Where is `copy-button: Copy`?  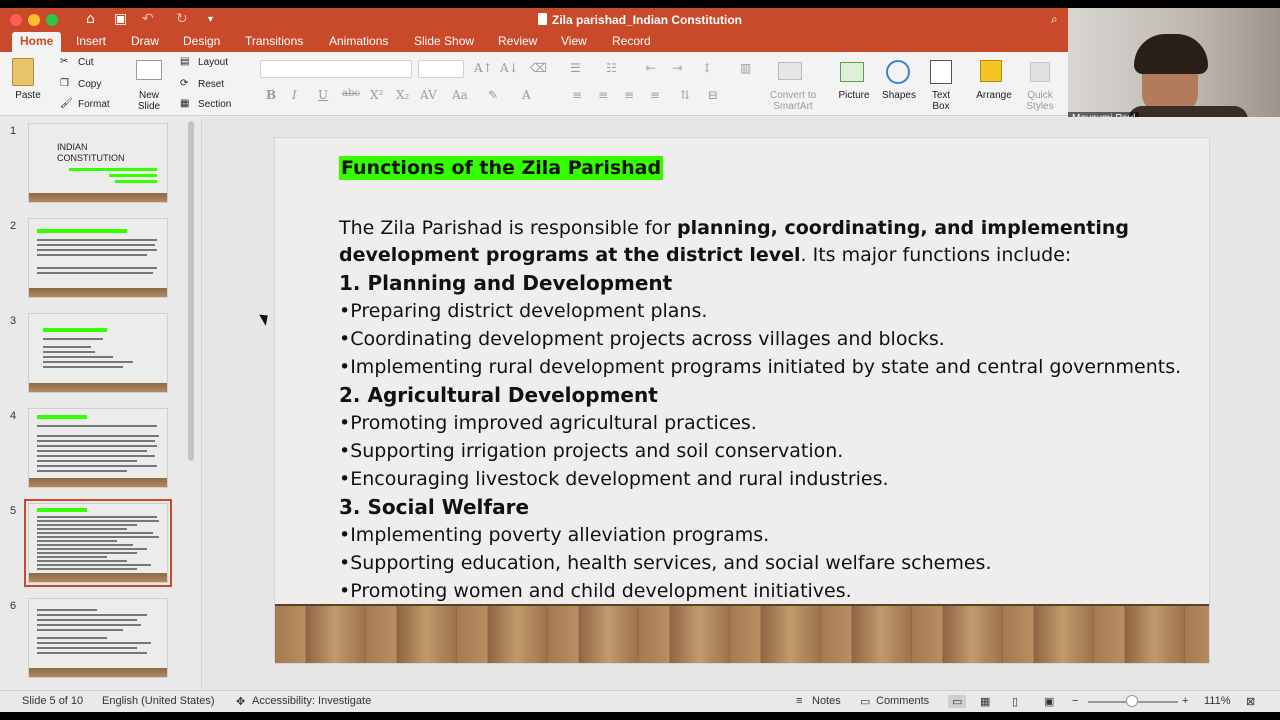
copy-button: Copy is located at coordinates (89, 84).